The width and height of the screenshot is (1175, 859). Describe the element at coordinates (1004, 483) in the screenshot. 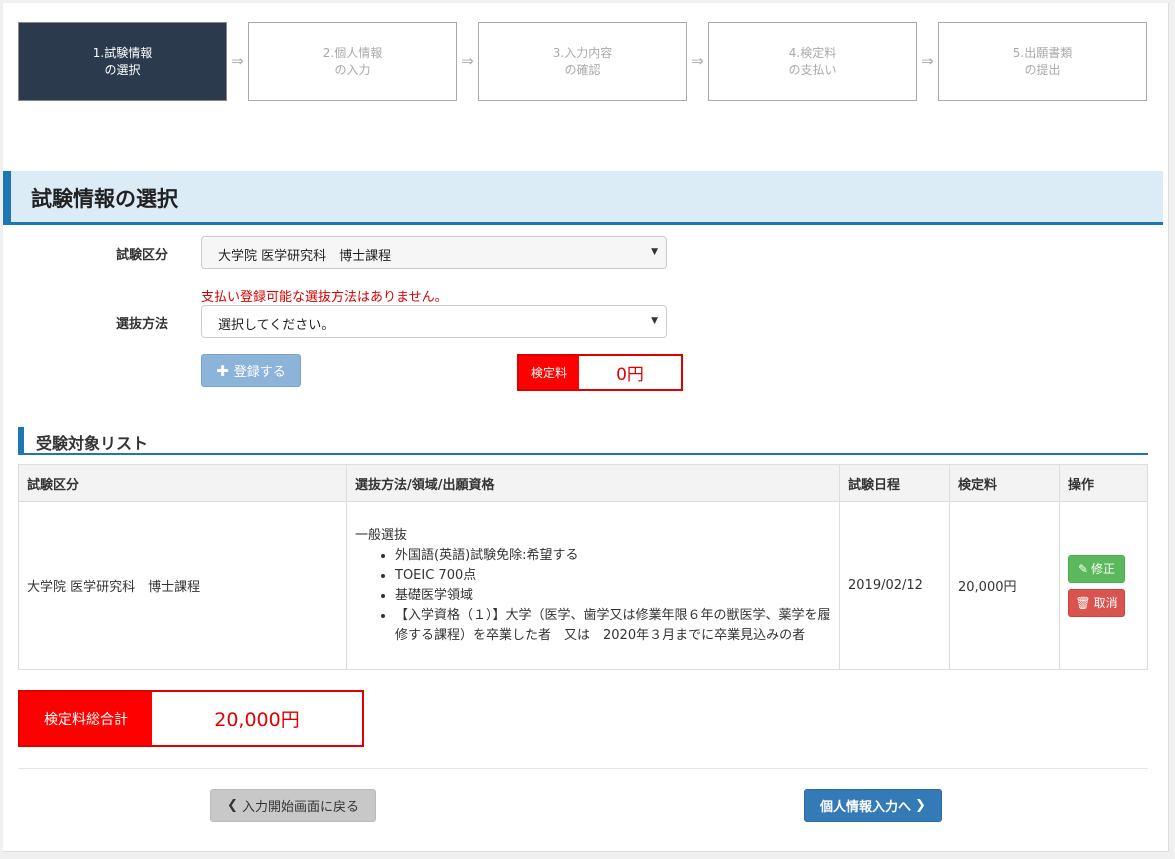

I see `col-fee: 検定料` at that location.